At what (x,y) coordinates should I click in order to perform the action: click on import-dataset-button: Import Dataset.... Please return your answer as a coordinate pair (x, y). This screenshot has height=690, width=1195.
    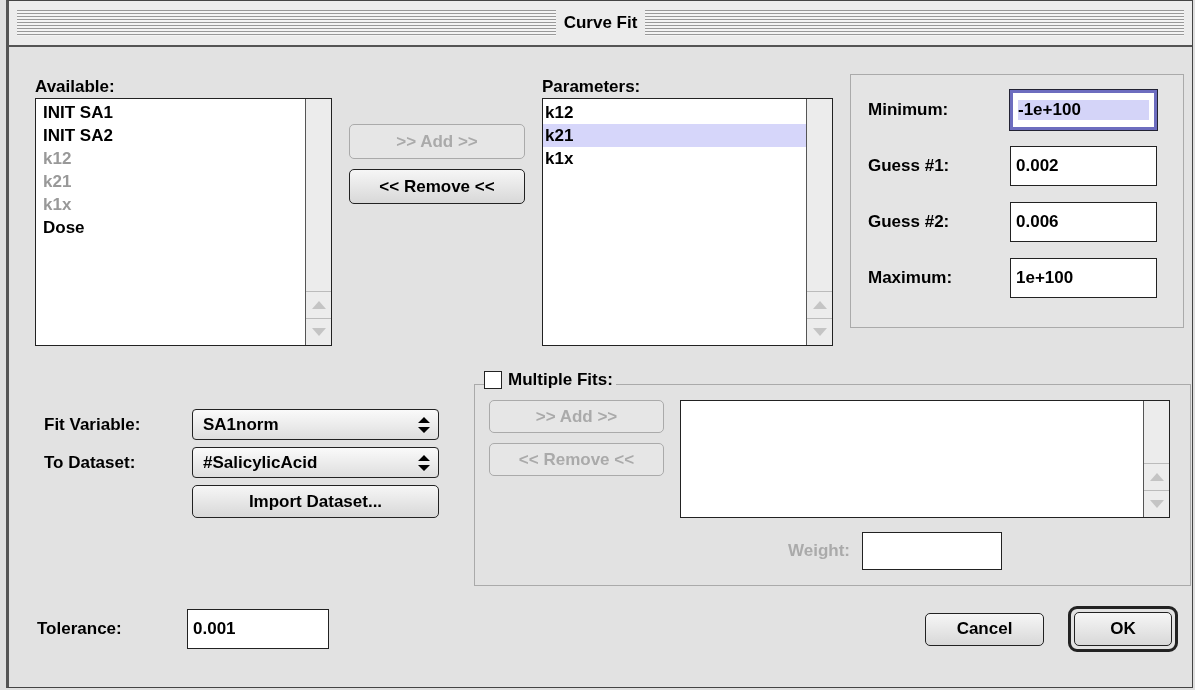
    Looking at the image, I should click on (315, 501).